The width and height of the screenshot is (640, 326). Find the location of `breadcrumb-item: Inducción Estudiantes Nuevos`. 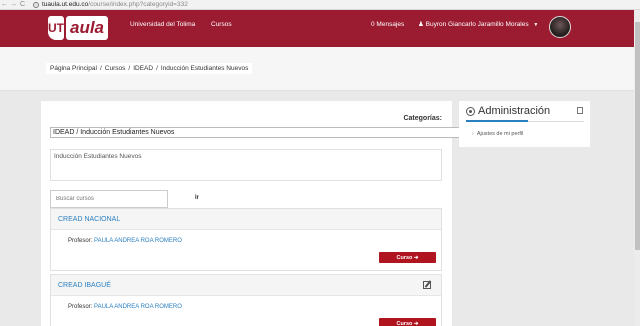

breadcrumb-item: Inducción Estudiantes Nuevos is located at coordinates (204, 68).